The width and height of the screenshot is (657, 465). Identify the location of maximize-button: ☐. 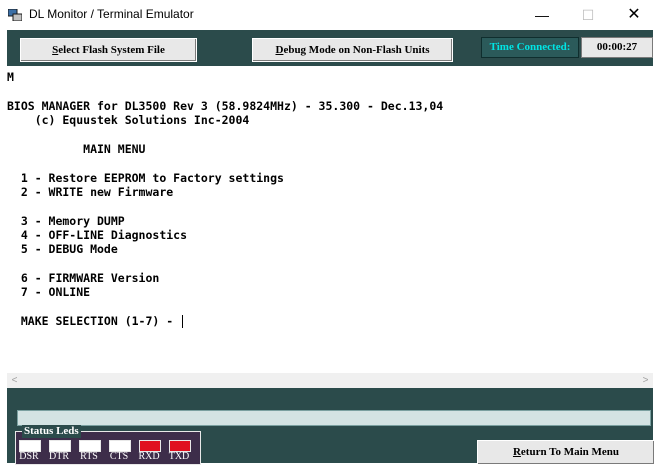
(588, 15).